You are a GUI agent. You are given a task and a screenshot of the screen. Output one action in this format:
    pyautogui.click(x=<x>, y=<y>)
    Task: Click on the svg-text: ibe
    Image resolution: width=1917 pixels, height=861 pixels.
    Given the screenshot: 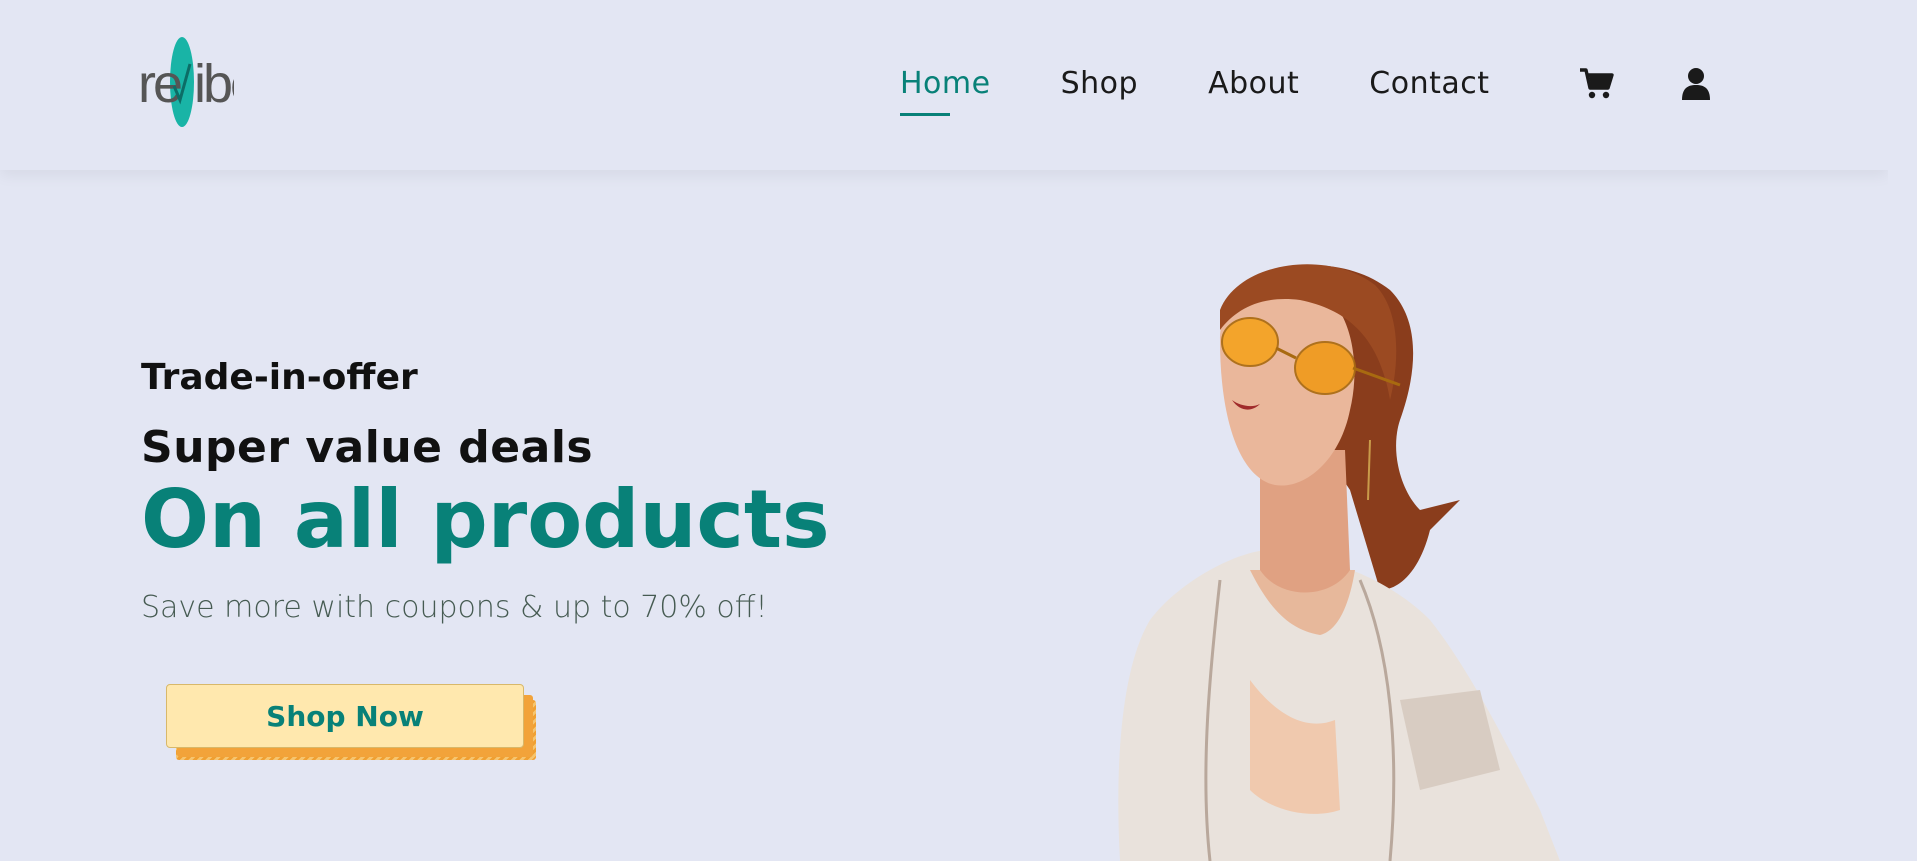 What is the action you would take?
    pyautogui.click(x=214, y=84)
    